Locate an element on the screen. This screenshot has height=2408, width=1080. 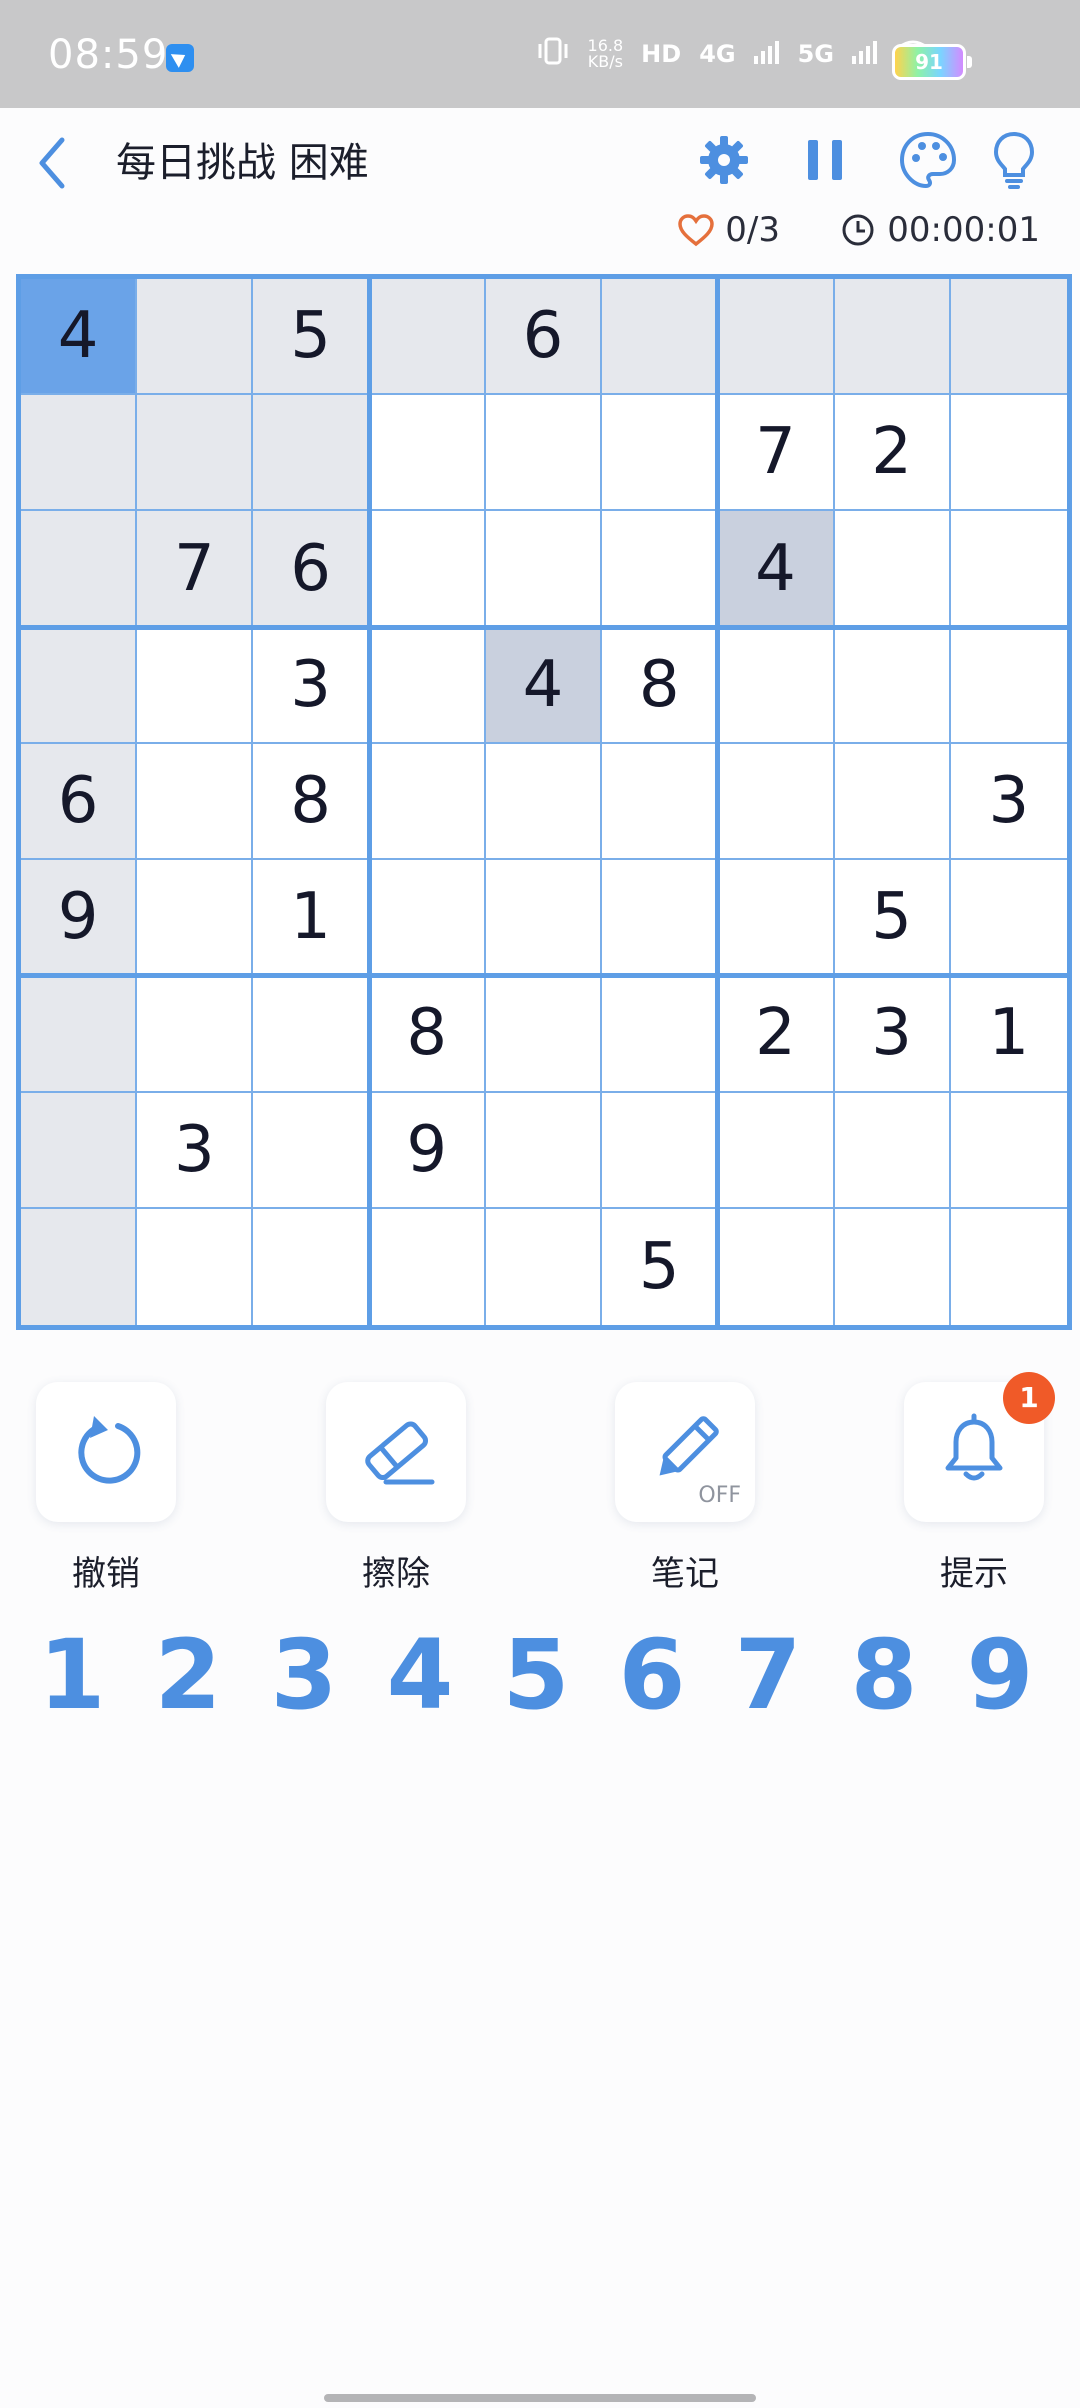
theme-button is located at coordinates (928, 160).